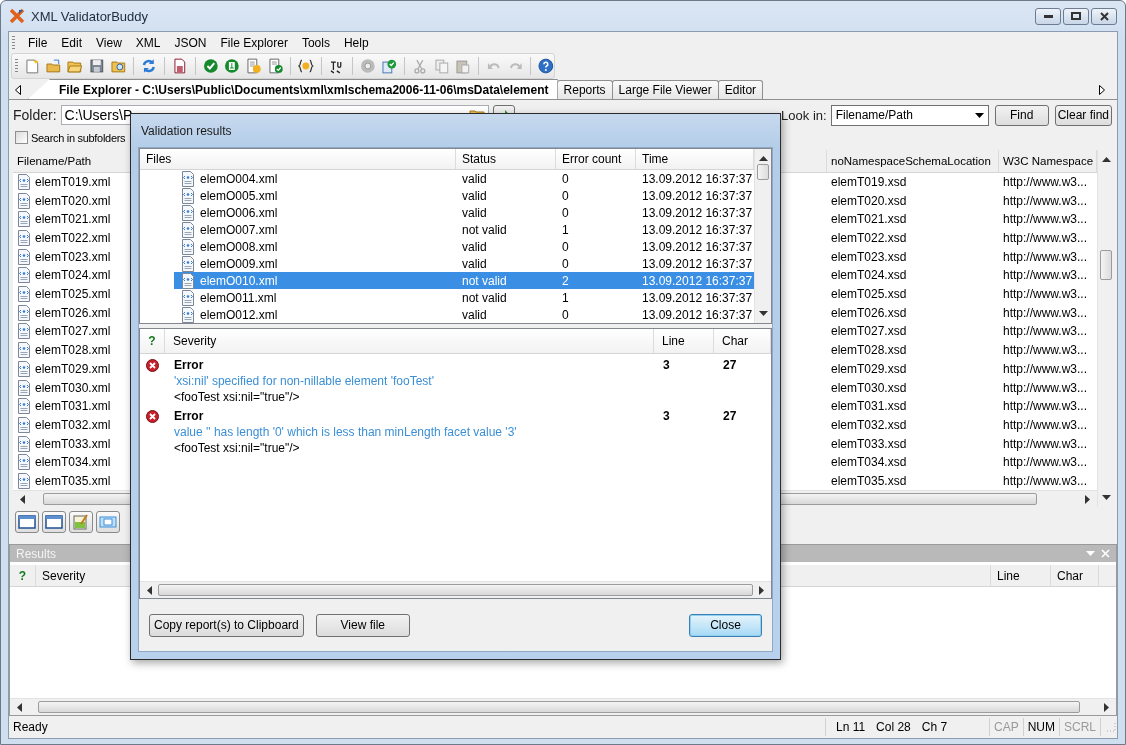 This screenshot has width=1126, height=745. I want to click on file-row: elemO005.xml valid 0 13.09.2012 16:37:37, so click(464, 195).